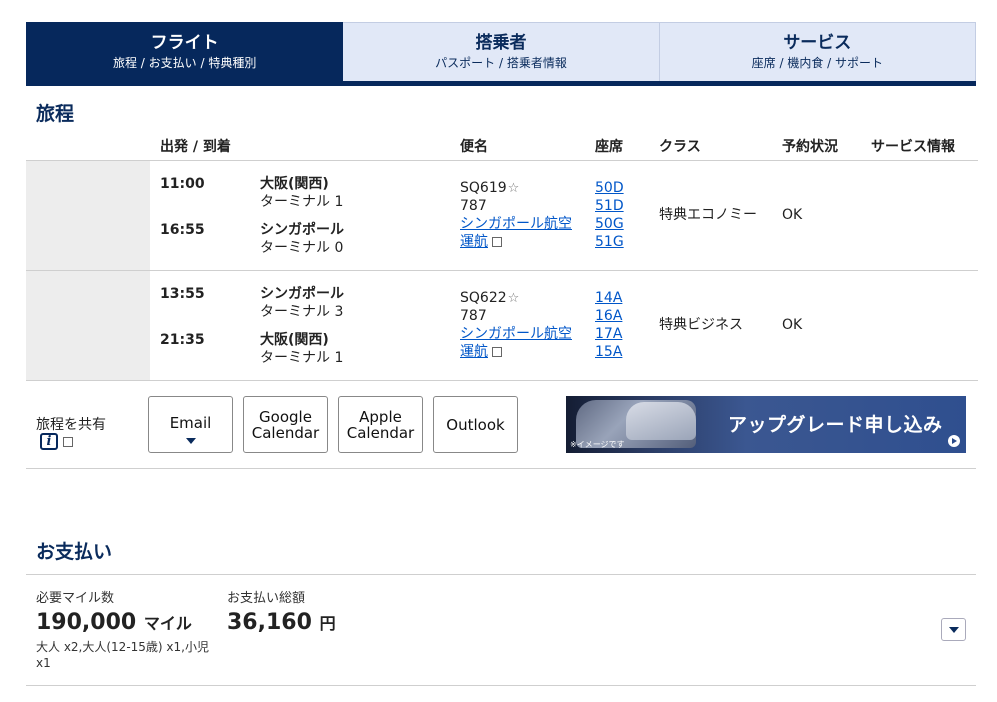 This screenshot has height=702, width=997. What do you see at coordinates (195, 147) in the screenshot?
I see `col-dep-arr: 出発 / 到着` at bounding box center [195, 147].